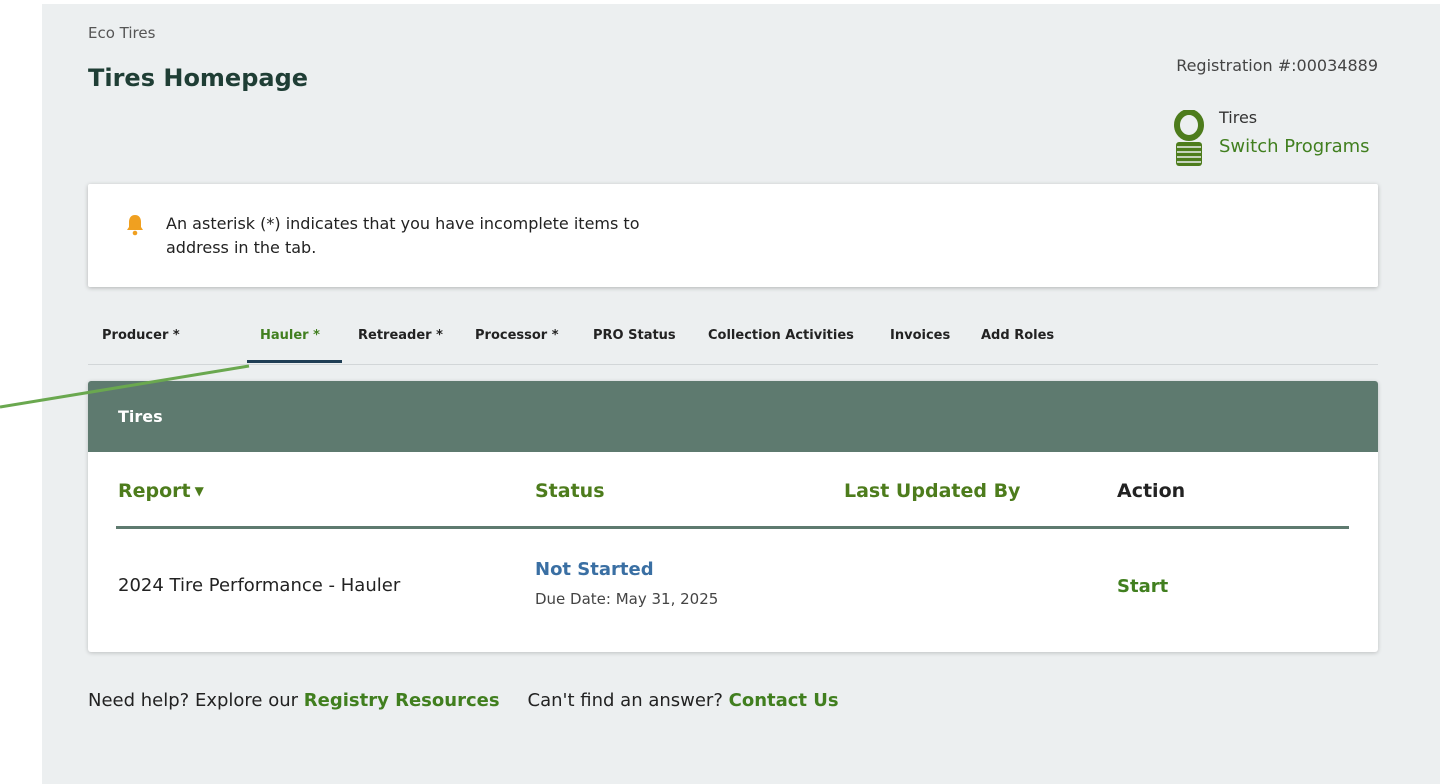  What do you see at coordinates (290, 342) in the screenshot?
I see `tab-hauler: Hauler *` at bounding box center [290, 342].